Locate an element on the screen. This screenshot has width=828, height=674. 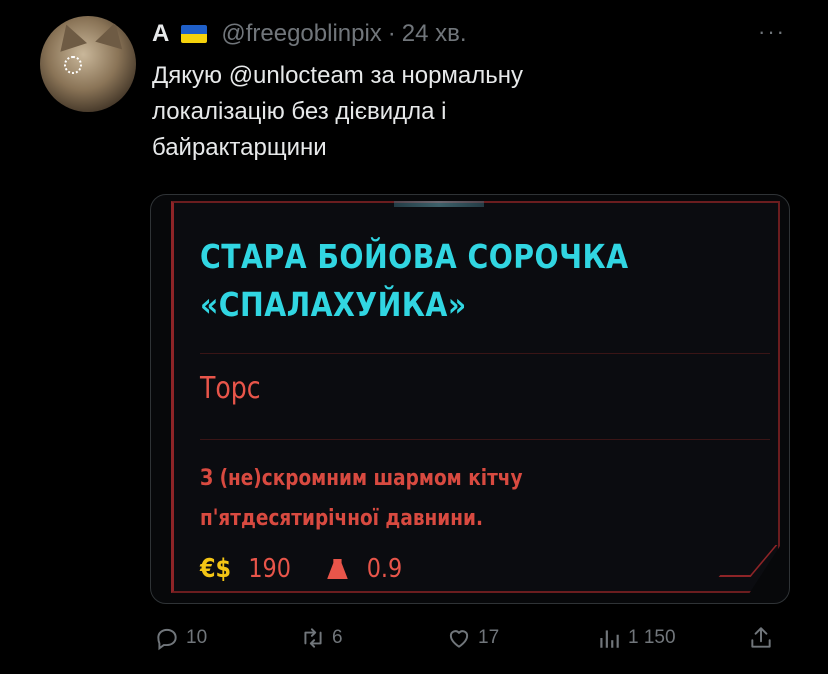
reply-icon is located at coordinates (167, 639).